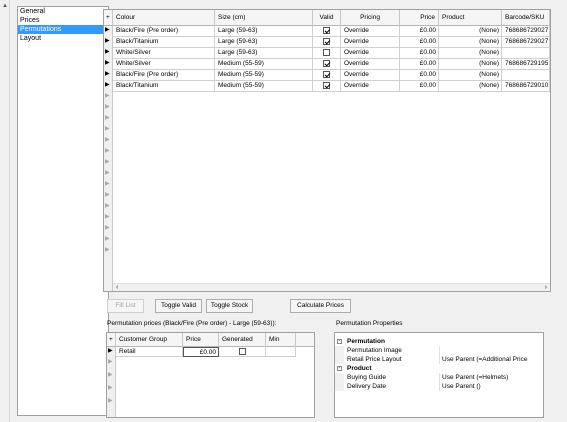  I want to click on toggle-valid-button: Toggle Valid, so click(178, 306).